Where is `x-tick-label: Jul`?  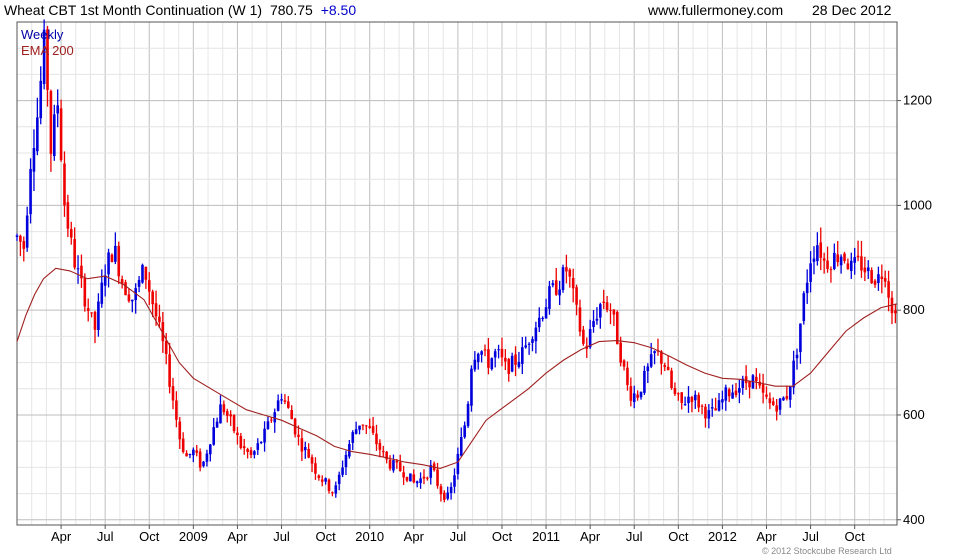
x-tick-label: Jul is located at coordinates (810, 536).